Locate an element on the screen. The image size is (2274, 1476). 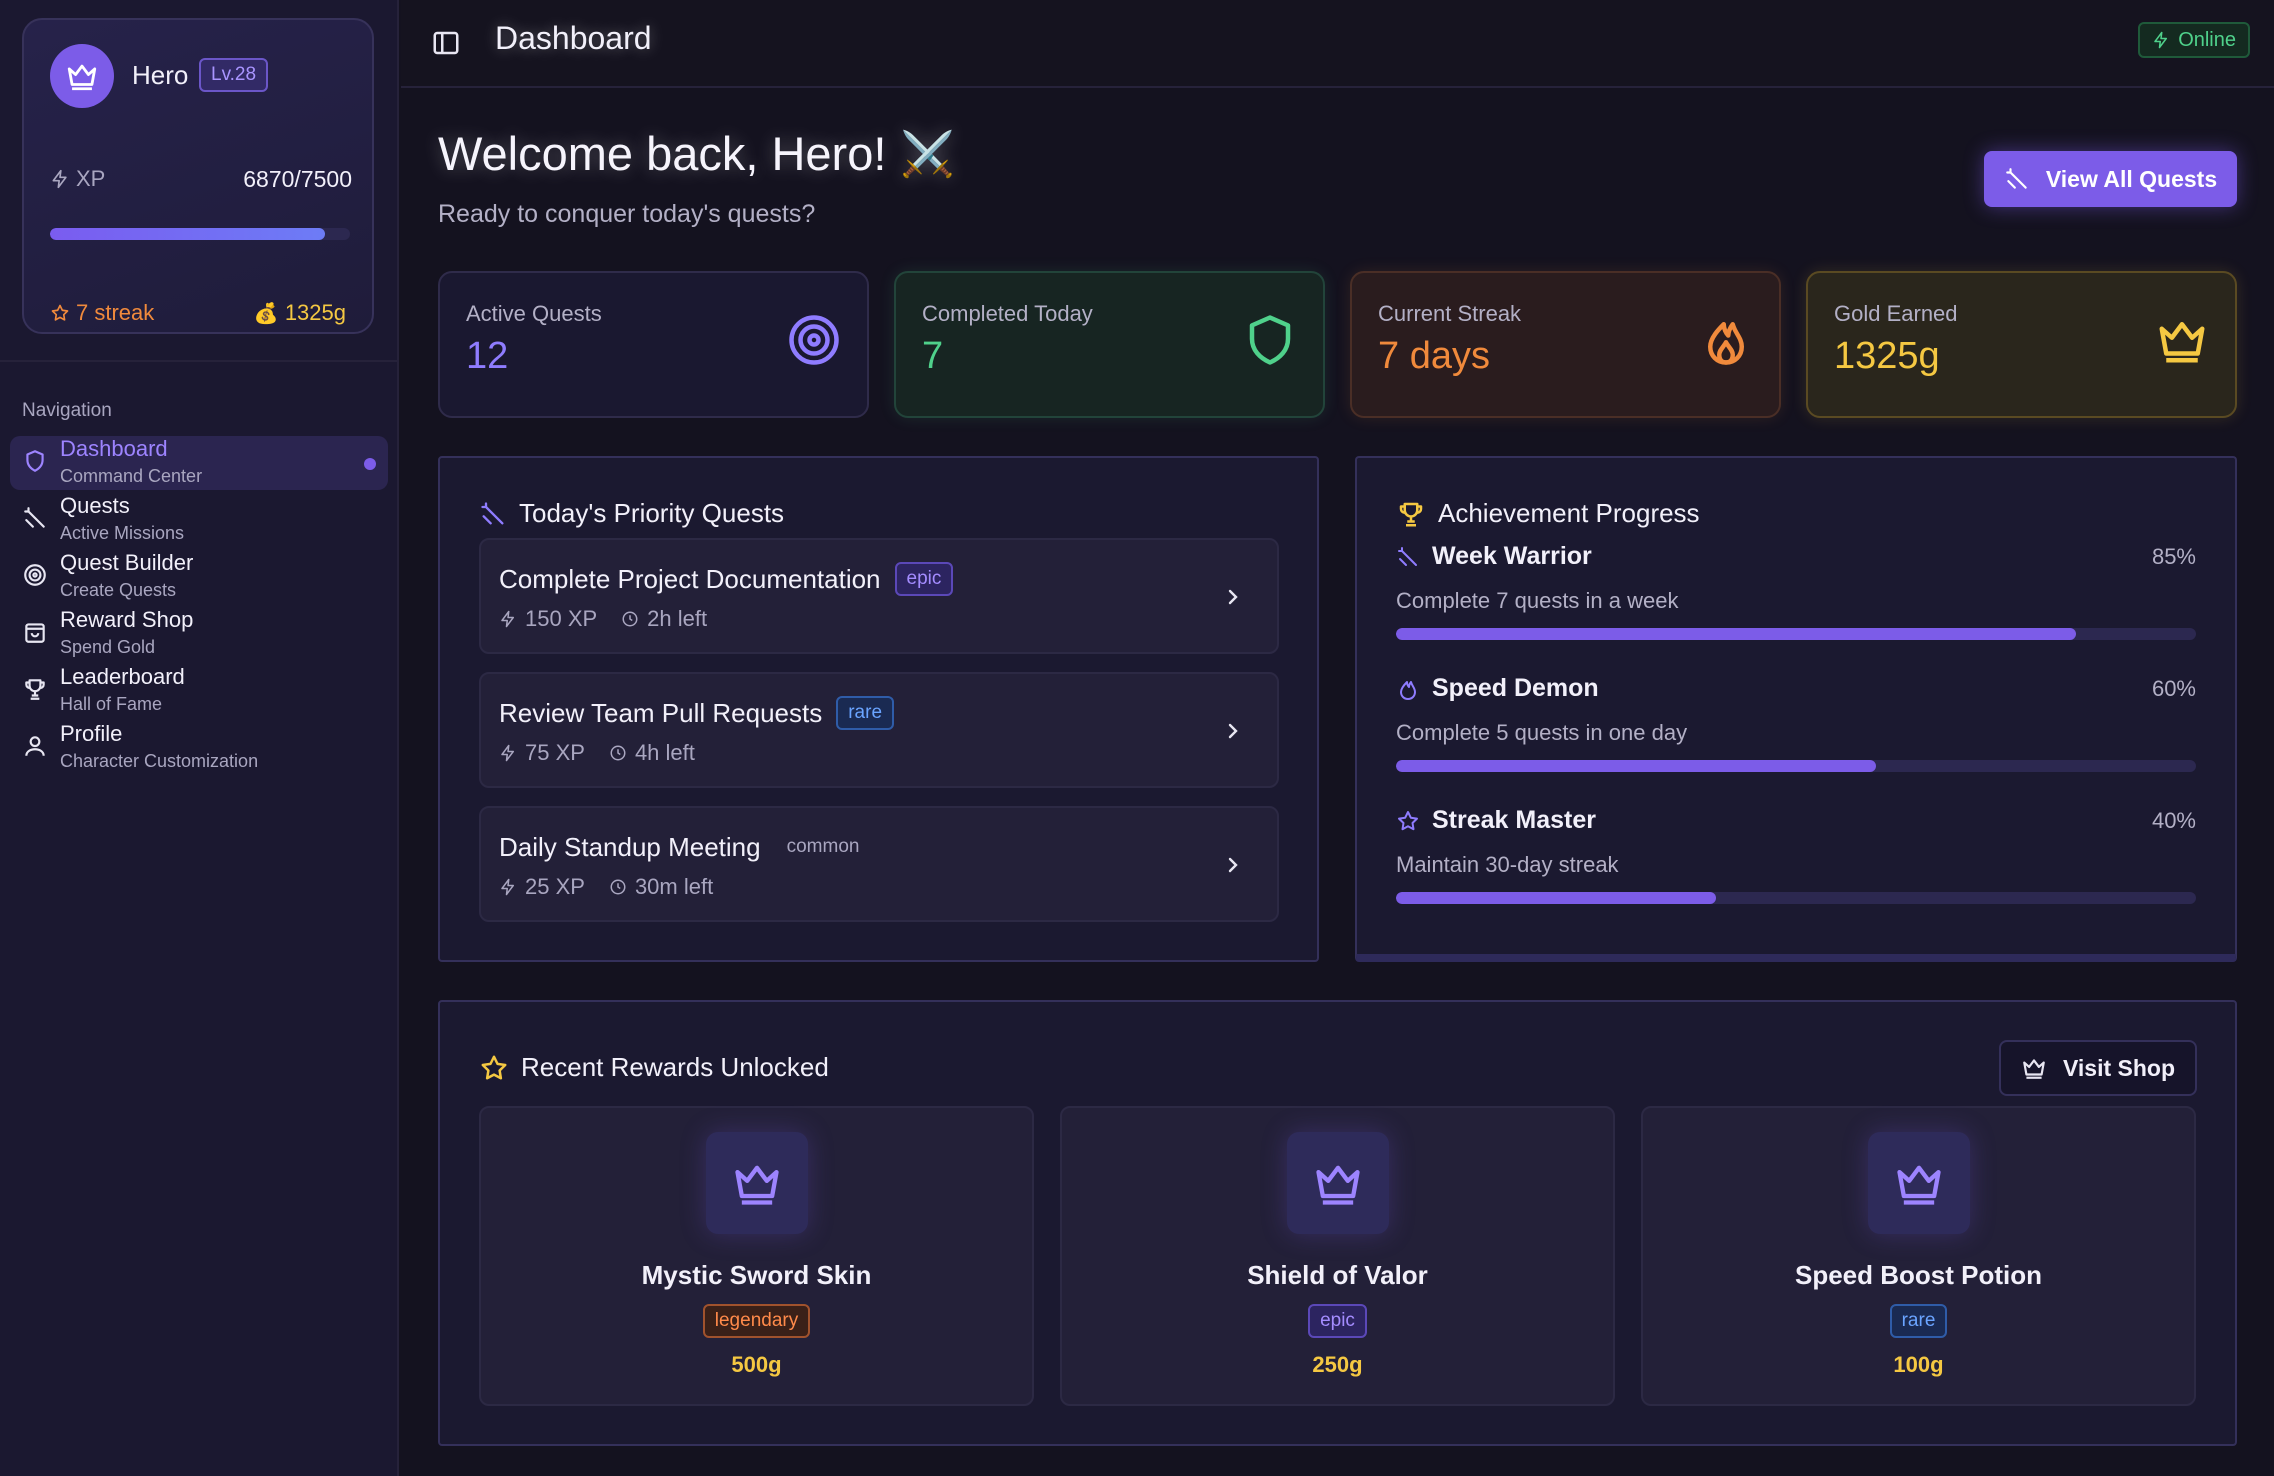
sidebar-item-title: Leaderboard is located at coordinates (122, 676).